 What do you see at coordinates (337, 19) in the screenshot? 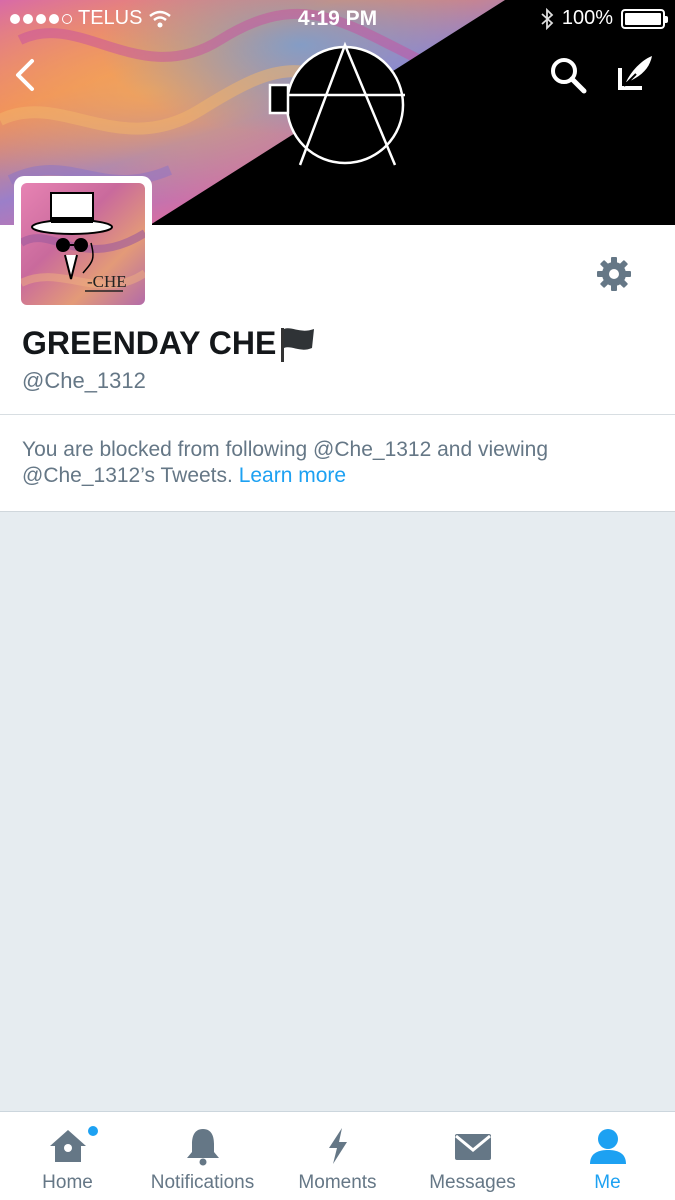
I see `status-bar: TELUS 4:19 PM 100%` at bounding box center [337, 19].